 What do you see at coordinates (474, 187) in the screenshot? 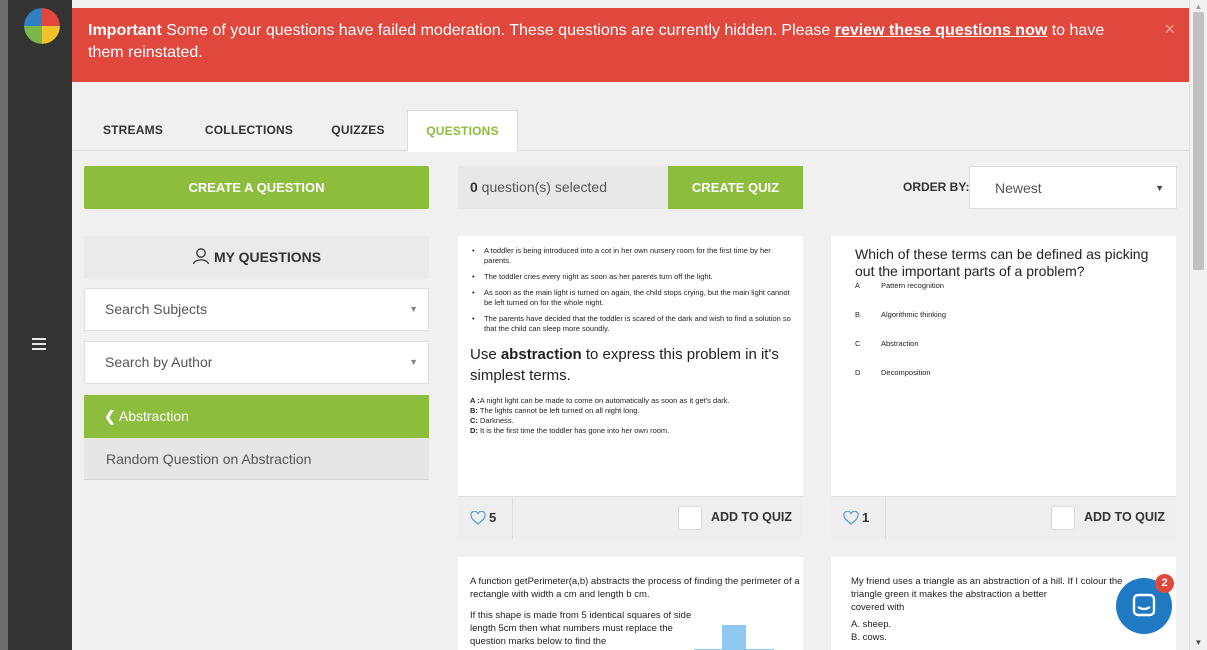
I see `selected-count-number: 0` at bounding box center [474, 187].